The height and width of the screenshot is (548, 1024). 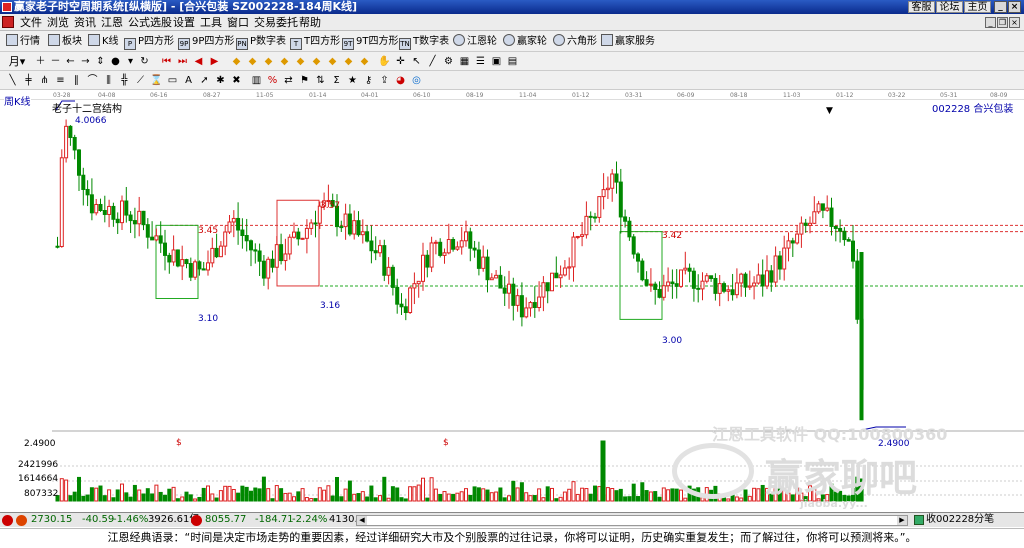 What do you see at coordinates (12, 80) in the screenshot?
I see `line-tool-icon: ╲` at bounding box center [12, 80].